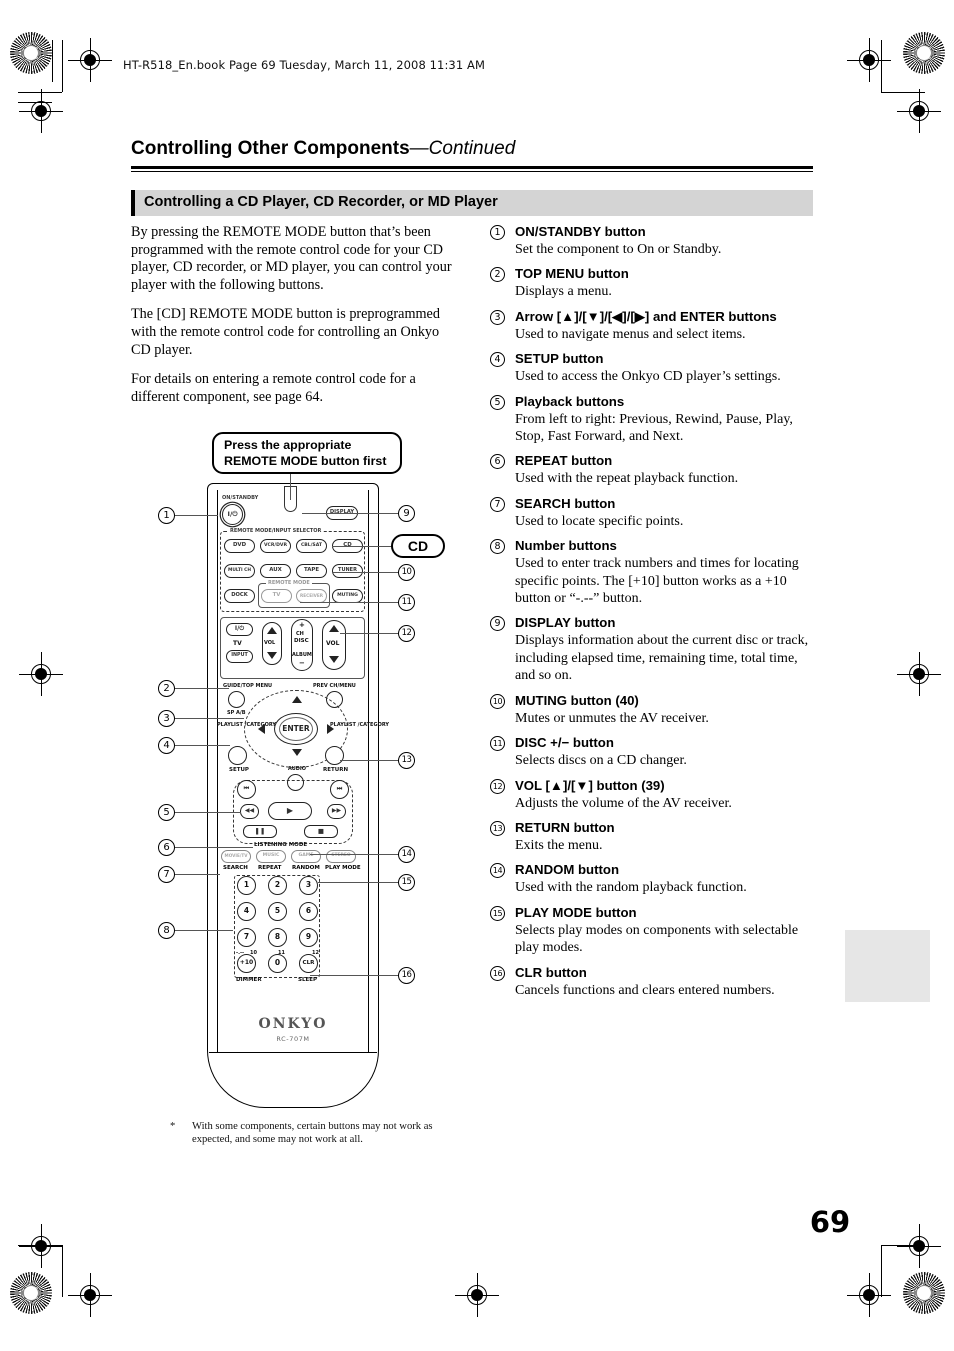  I want to click on number-key-4: 4, so click(246, 911).